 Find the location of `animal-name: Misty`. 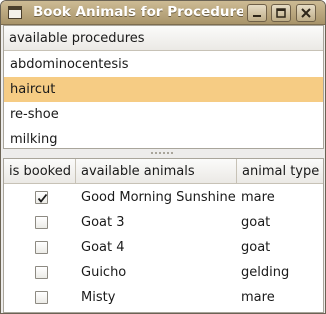

animal-name: Misty is located at coordinates (98, 297).